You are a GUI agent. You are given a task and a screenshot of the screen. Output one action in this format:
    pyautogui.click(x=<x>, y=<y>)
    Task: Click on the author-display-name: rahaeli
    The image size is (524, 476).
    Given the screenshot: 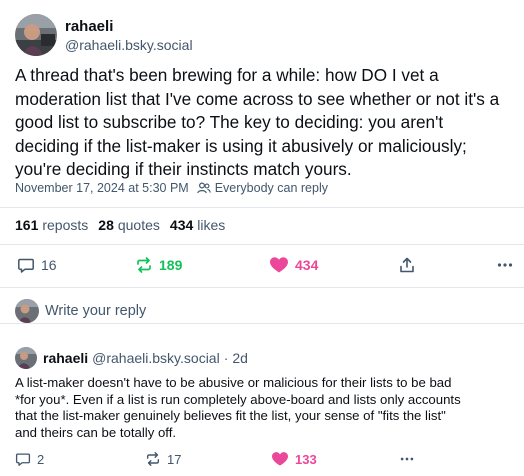 What is the action you would take?
    pyautogui.click(x=129, y=26)
    